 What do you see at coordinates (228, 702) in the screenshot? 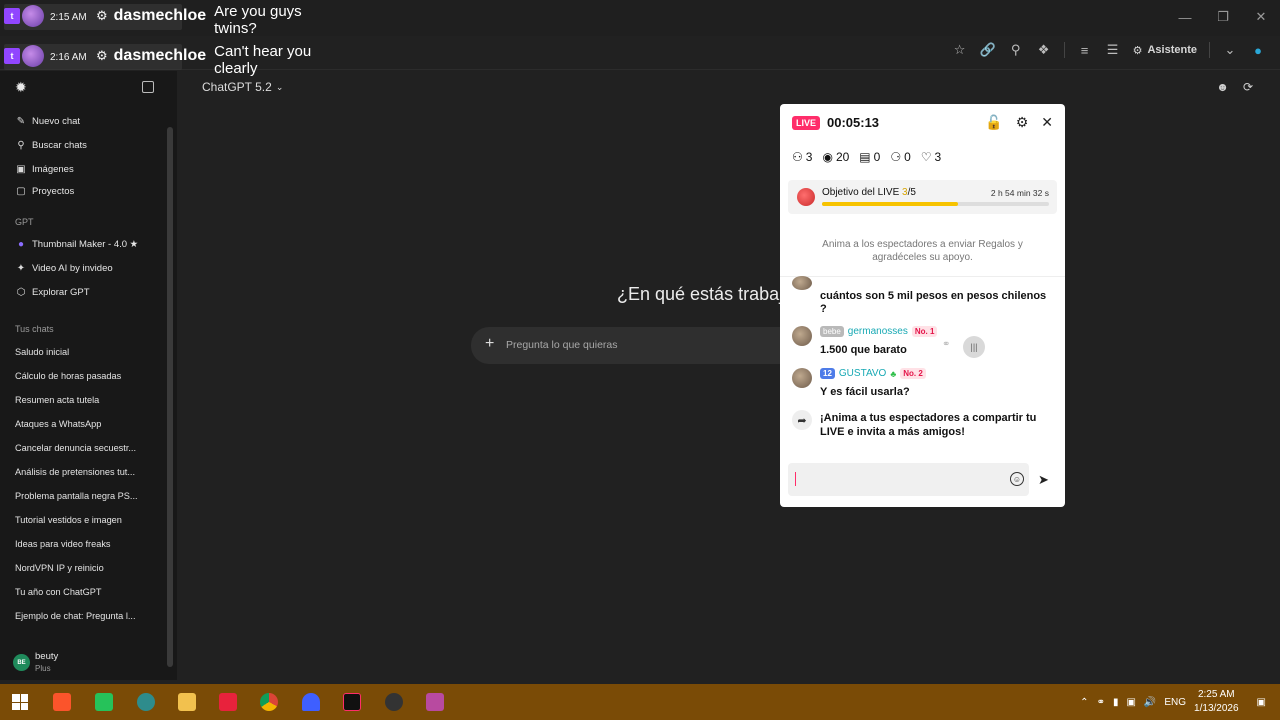
I see `red-app-icon` at bounding box center [228, 702].